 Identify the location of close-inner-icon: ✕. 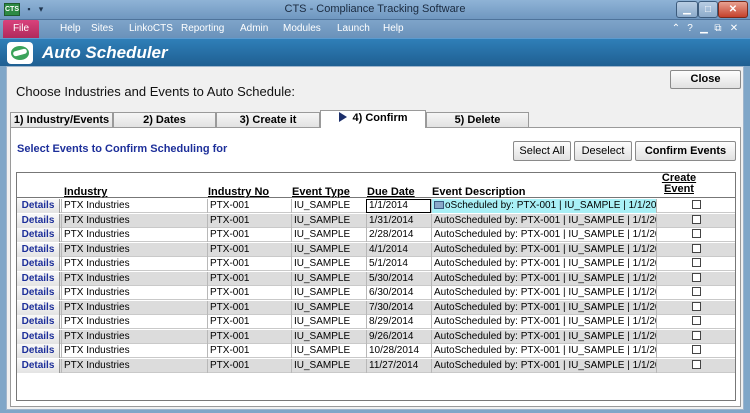
(734, 29).